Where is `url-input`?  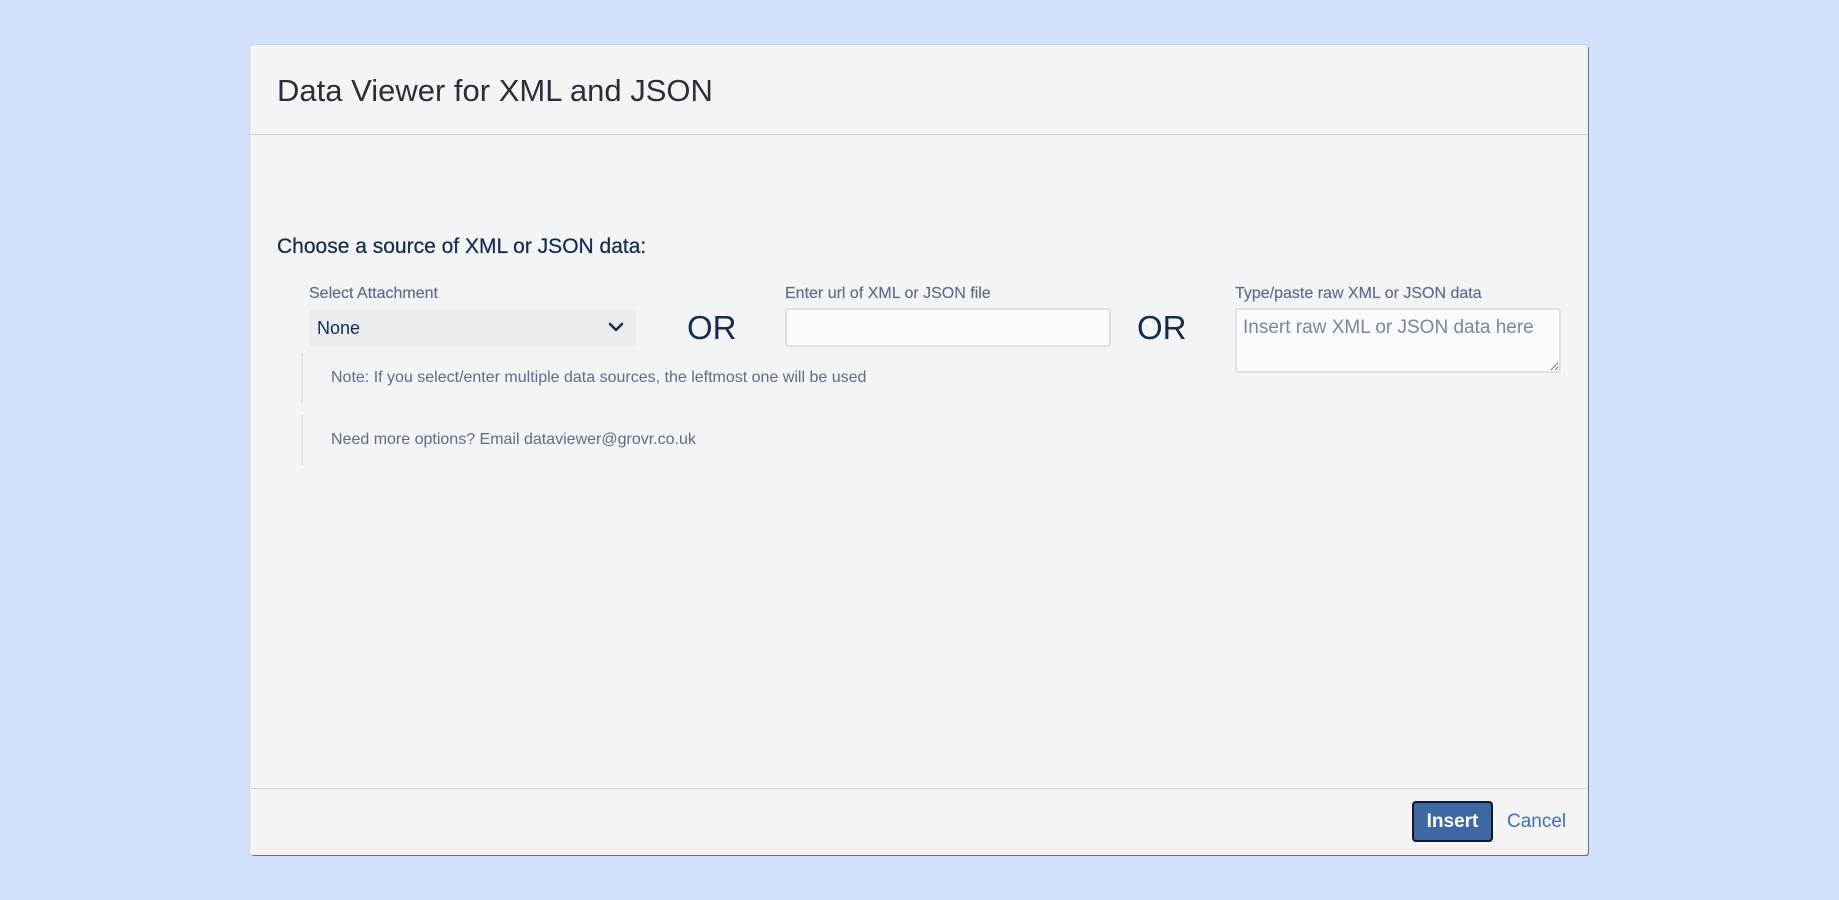
url-input is located at coordinates (948, 327).